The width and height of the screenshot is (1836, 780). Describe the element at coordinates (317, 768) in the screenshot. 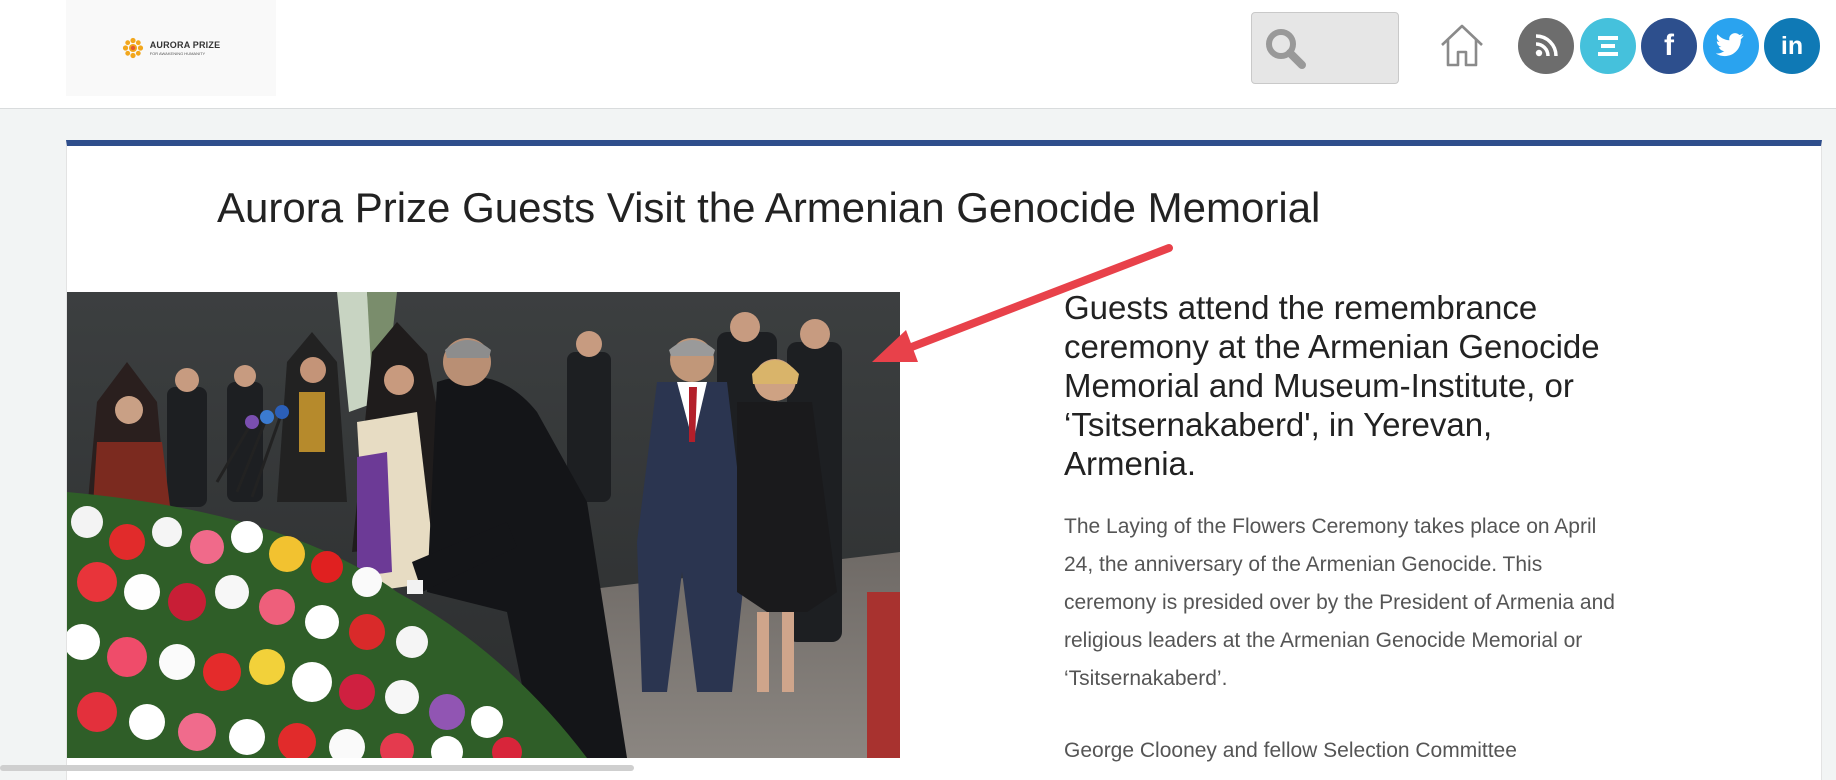

I see `horizontal-scrollbar` at that location.